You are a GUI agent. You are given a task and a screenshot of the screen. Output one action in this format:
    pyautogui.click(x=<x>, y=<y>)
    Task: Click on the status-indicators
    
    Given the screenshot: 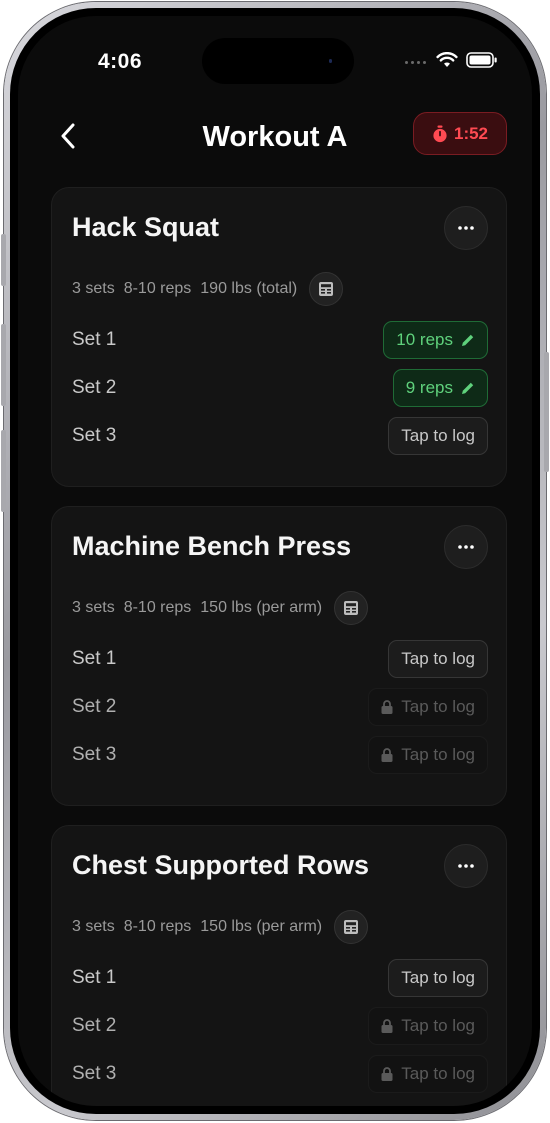 What is the action you would take?
    pyautogui.click(x=451, y=62)
    